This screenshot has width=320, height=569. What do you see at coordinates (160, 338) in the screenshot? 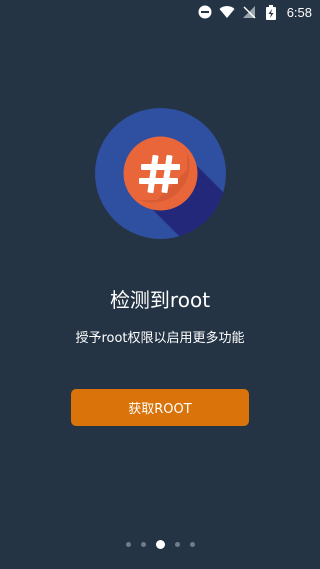
I see `page-subtitle: 授予root权限以启用更多功能` at bounding box center [160, 338].